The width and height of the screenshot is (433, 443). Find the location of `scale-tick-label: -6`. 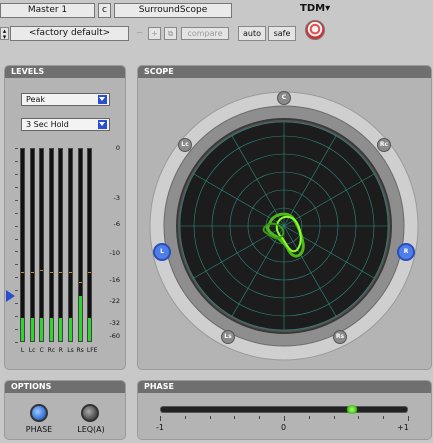

scale-tick-label: -6 is located at coordinates (116, 223).